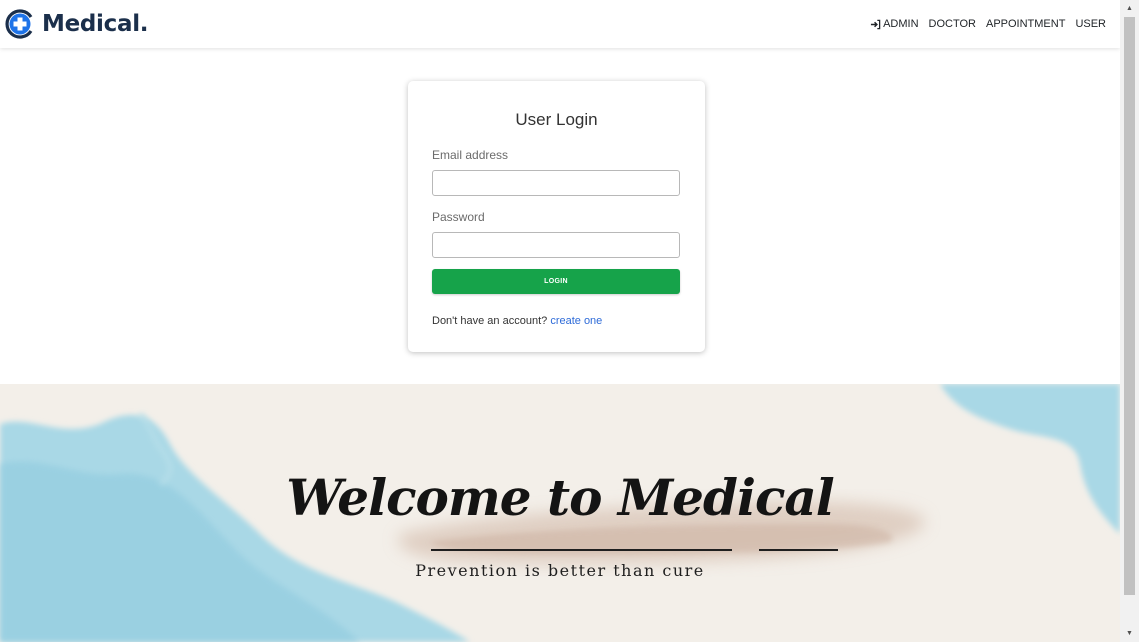  What do you see at coordinates (19, 24) in the screenshot?
I see `medical-cross-logo-icon` at bounding box center [19, 24].